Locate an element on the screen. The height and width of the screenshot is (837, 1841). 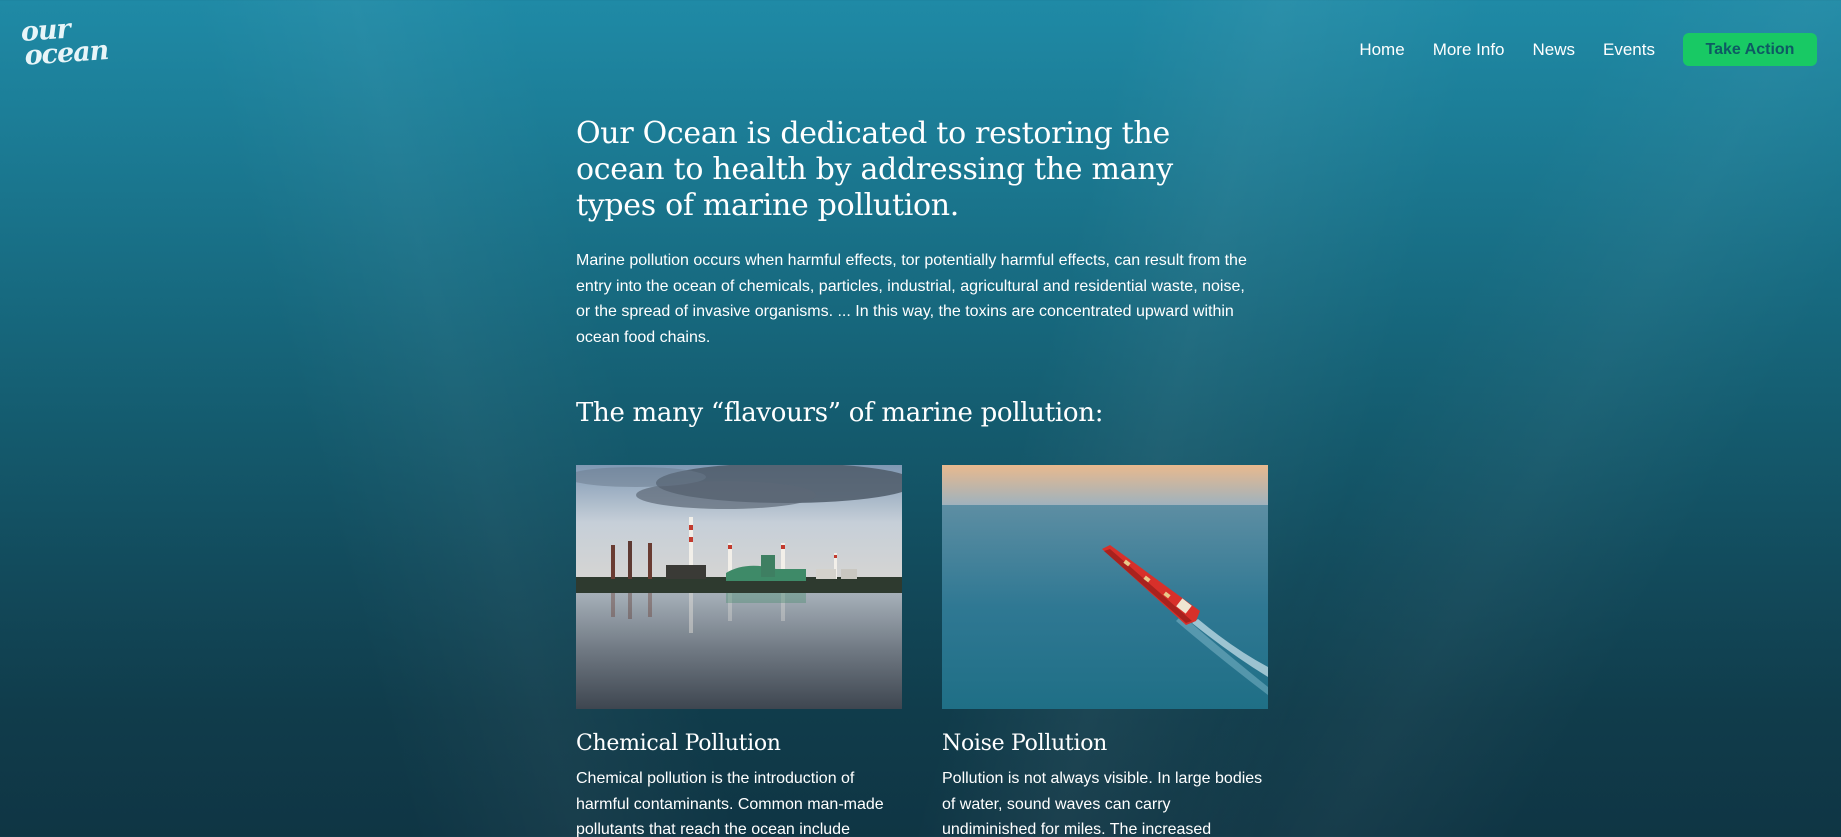
card-title: Noise Pollution is located at coordinates (1025, 743).